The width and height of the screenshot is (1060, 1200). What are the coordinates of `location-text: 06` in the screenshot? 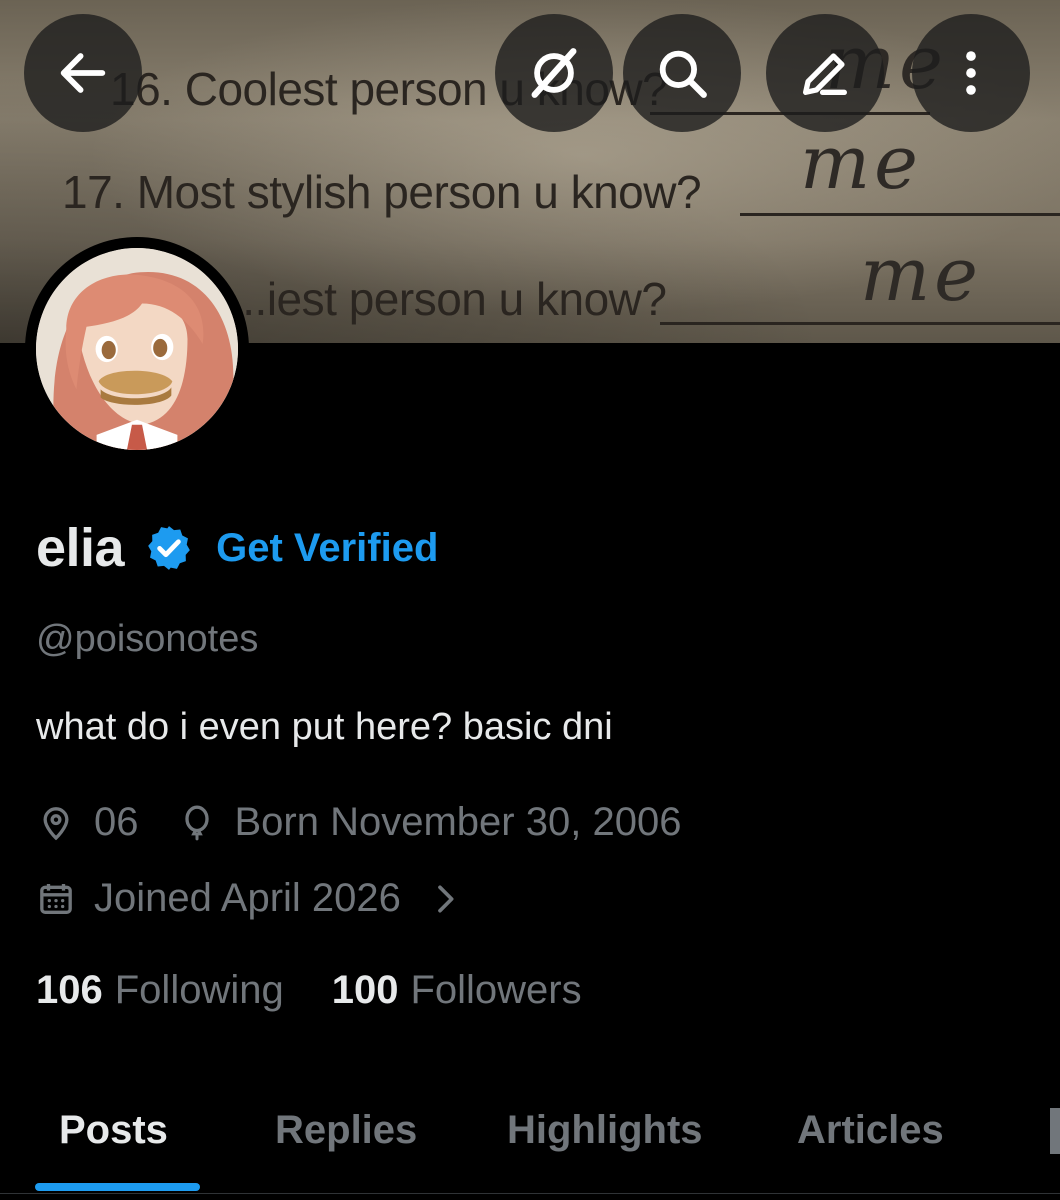 It's located at (116, 822).